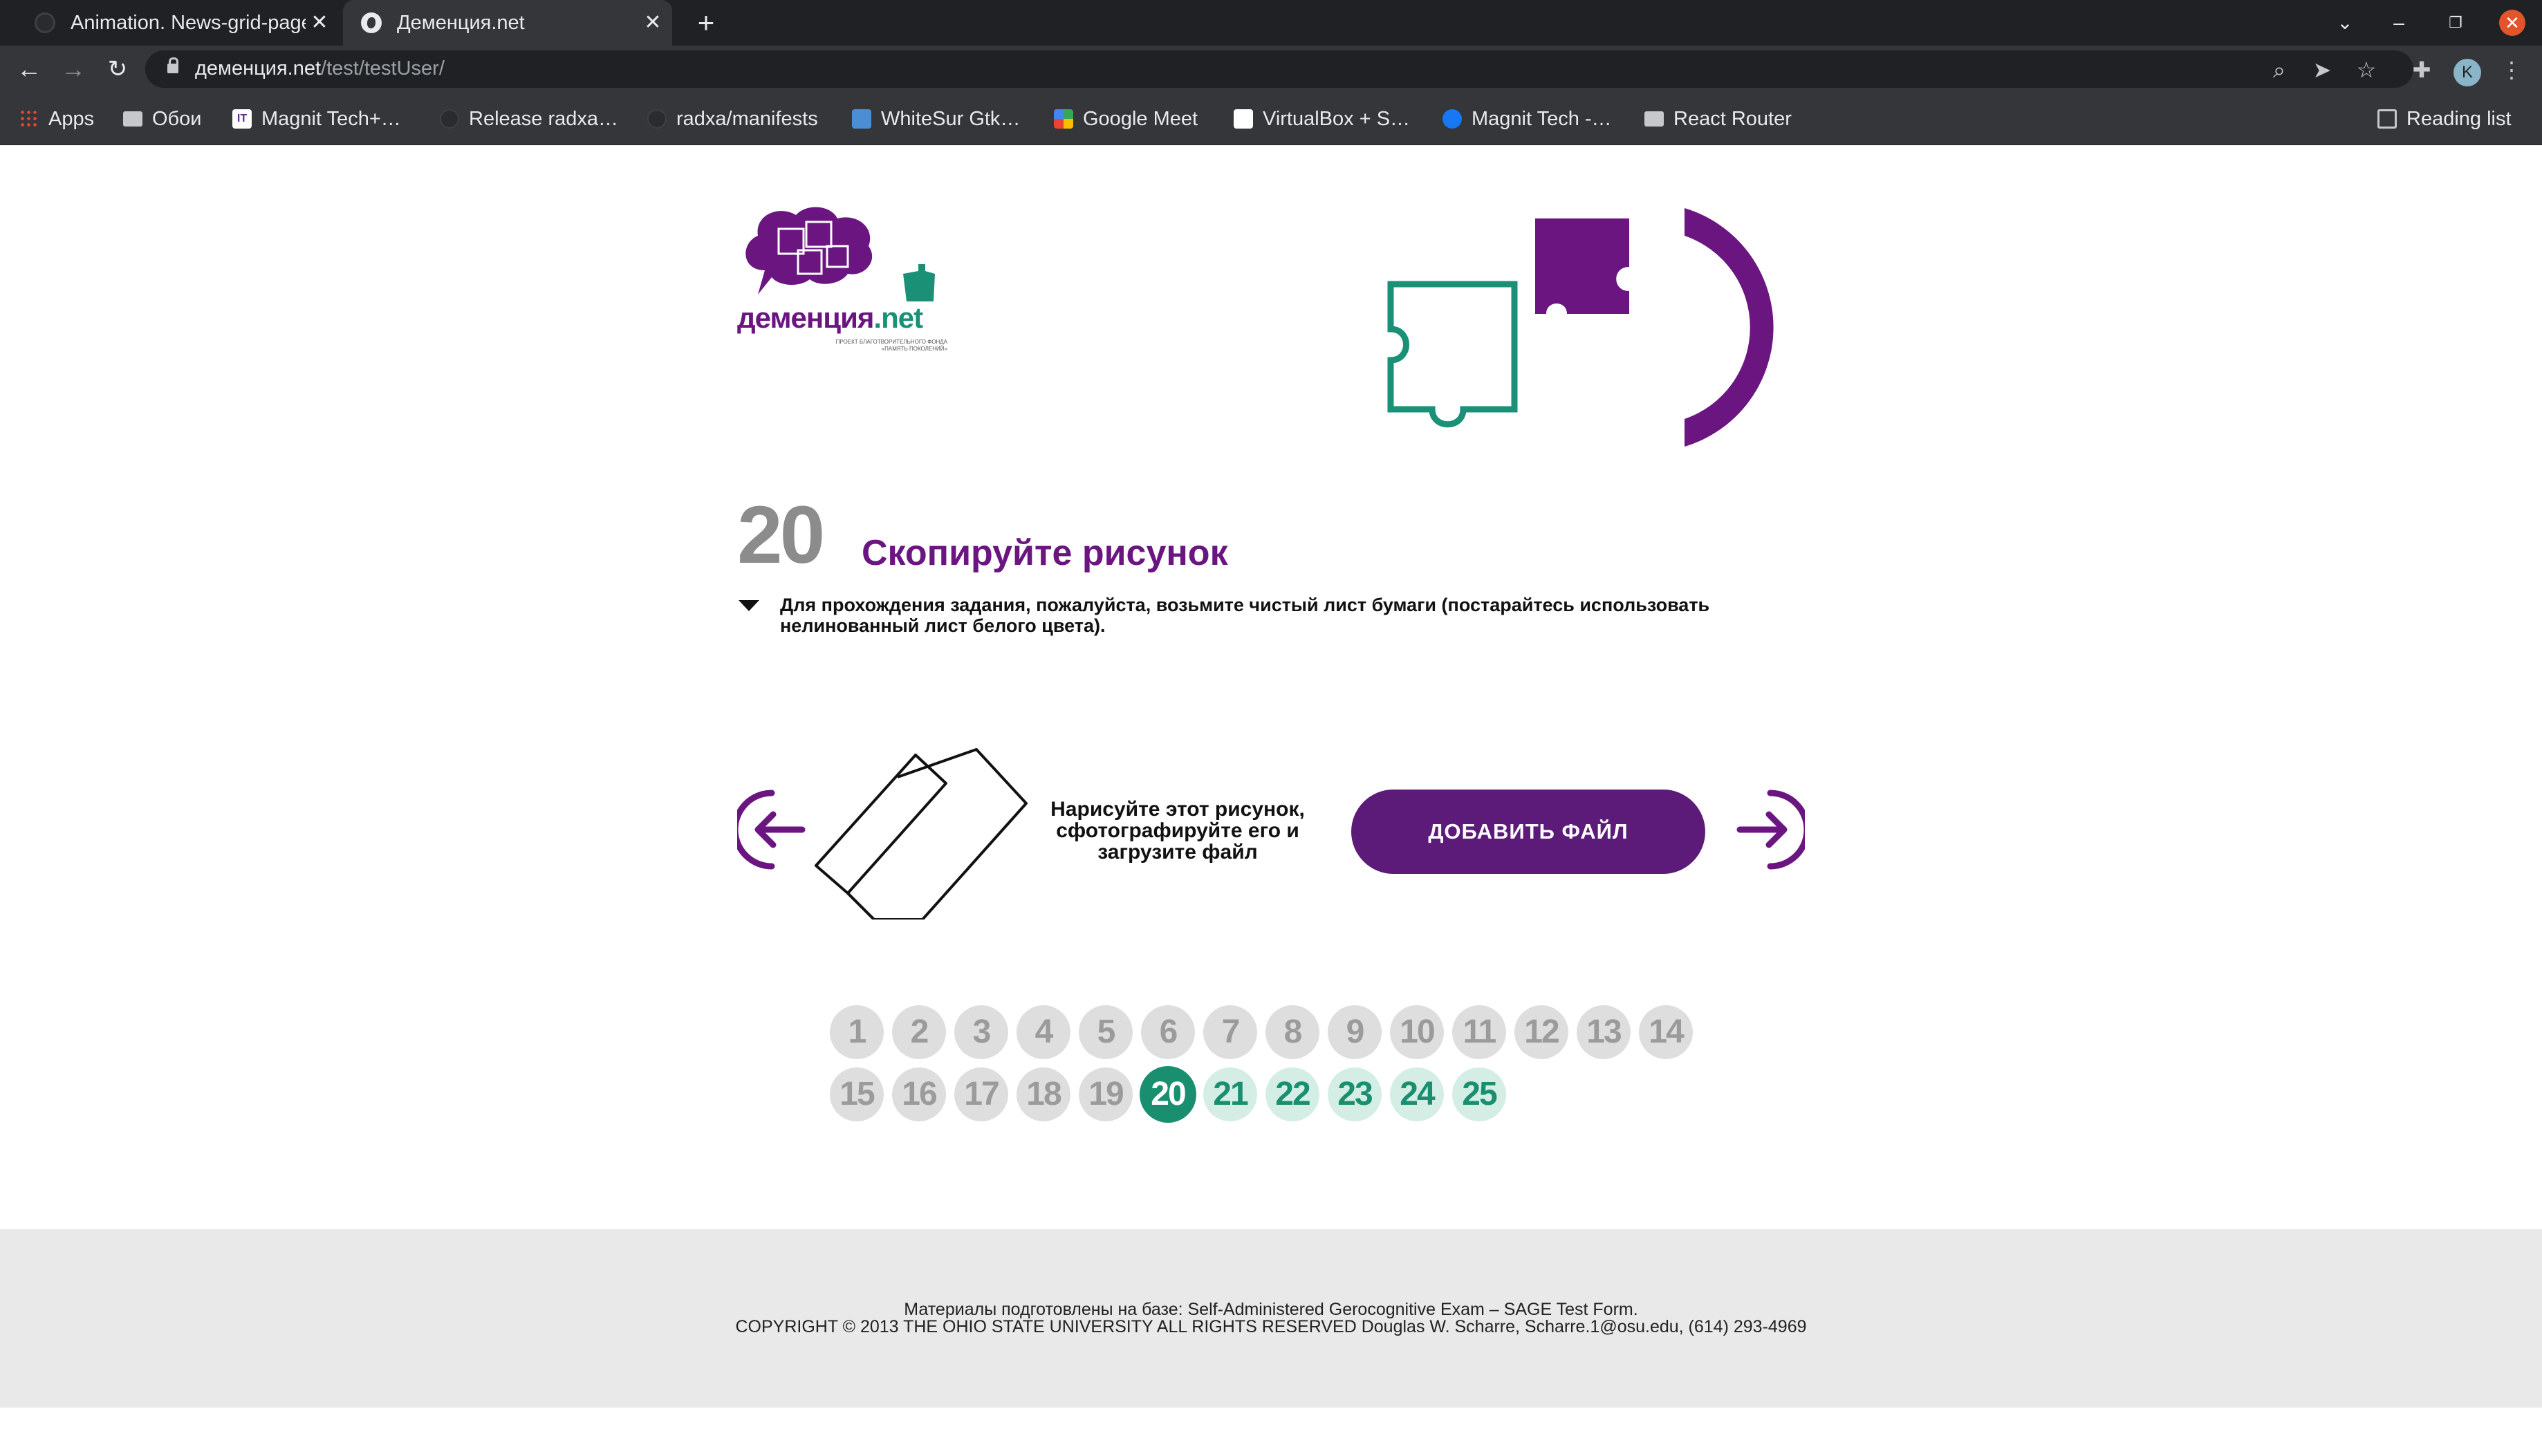 The width and height of the screenshot is (2542, 1456). Describe the element at coordinates (371, 22) in the screenshot. I see `globe-icon` at that location.